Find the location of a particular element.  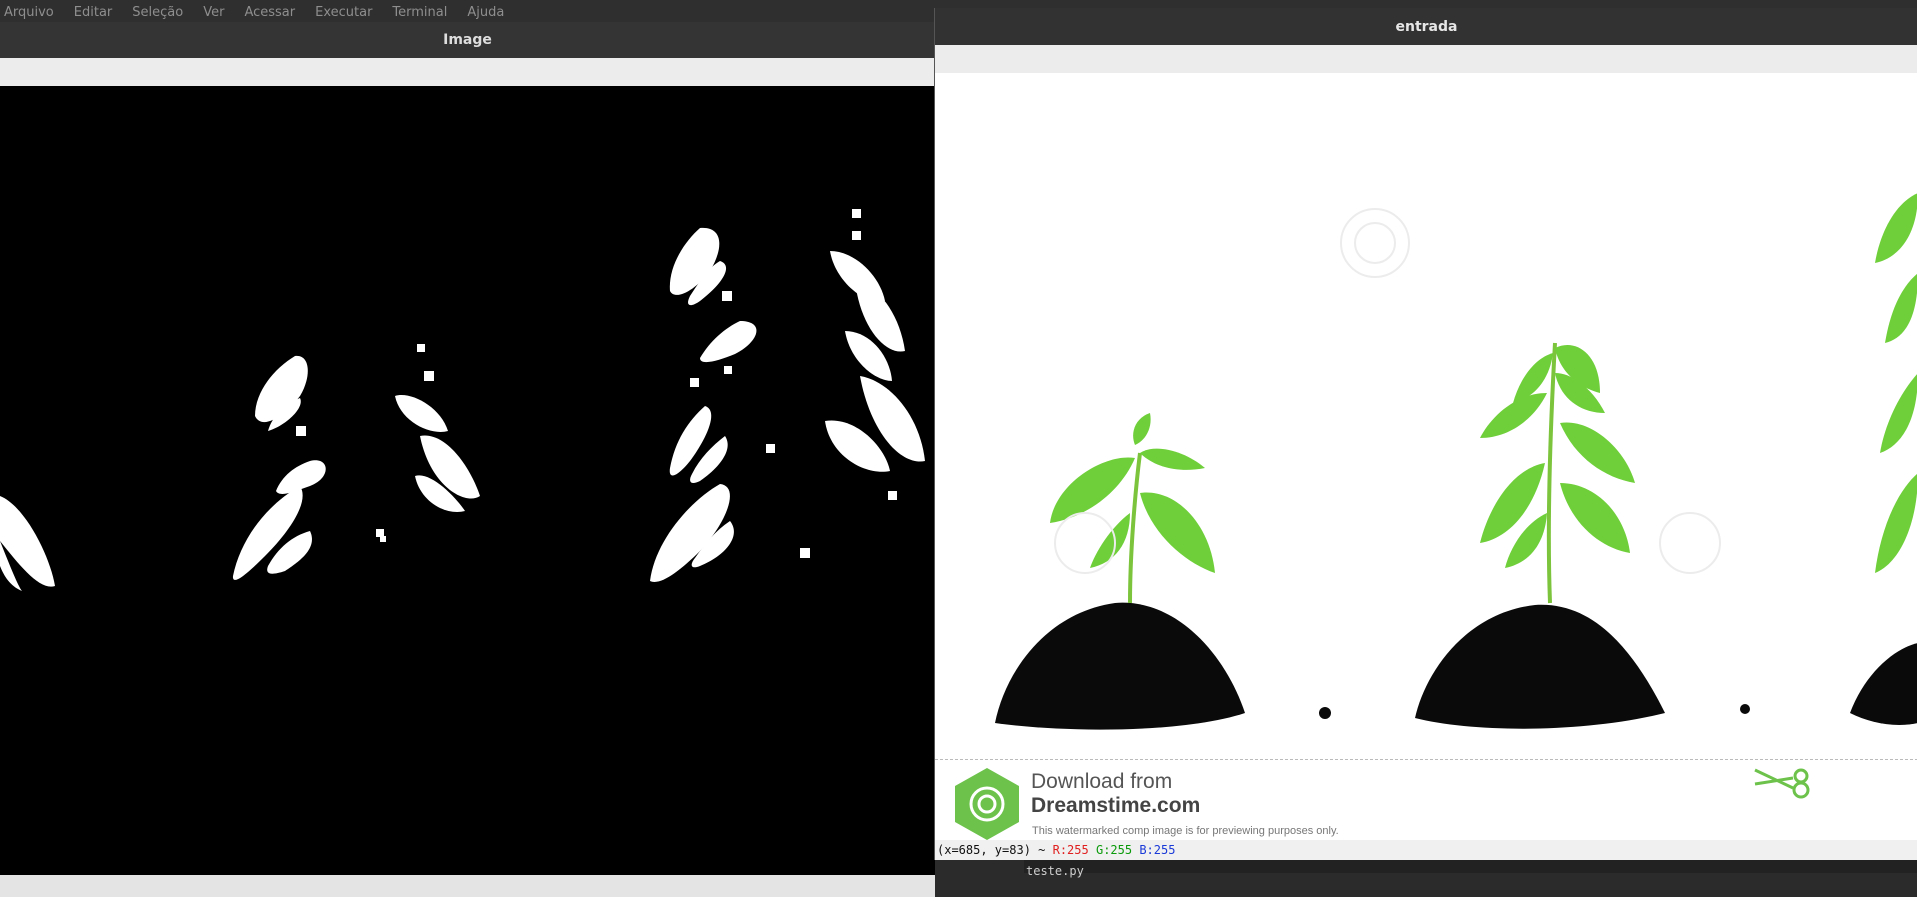

image-window-bottom is located at coordinates (467, 886).